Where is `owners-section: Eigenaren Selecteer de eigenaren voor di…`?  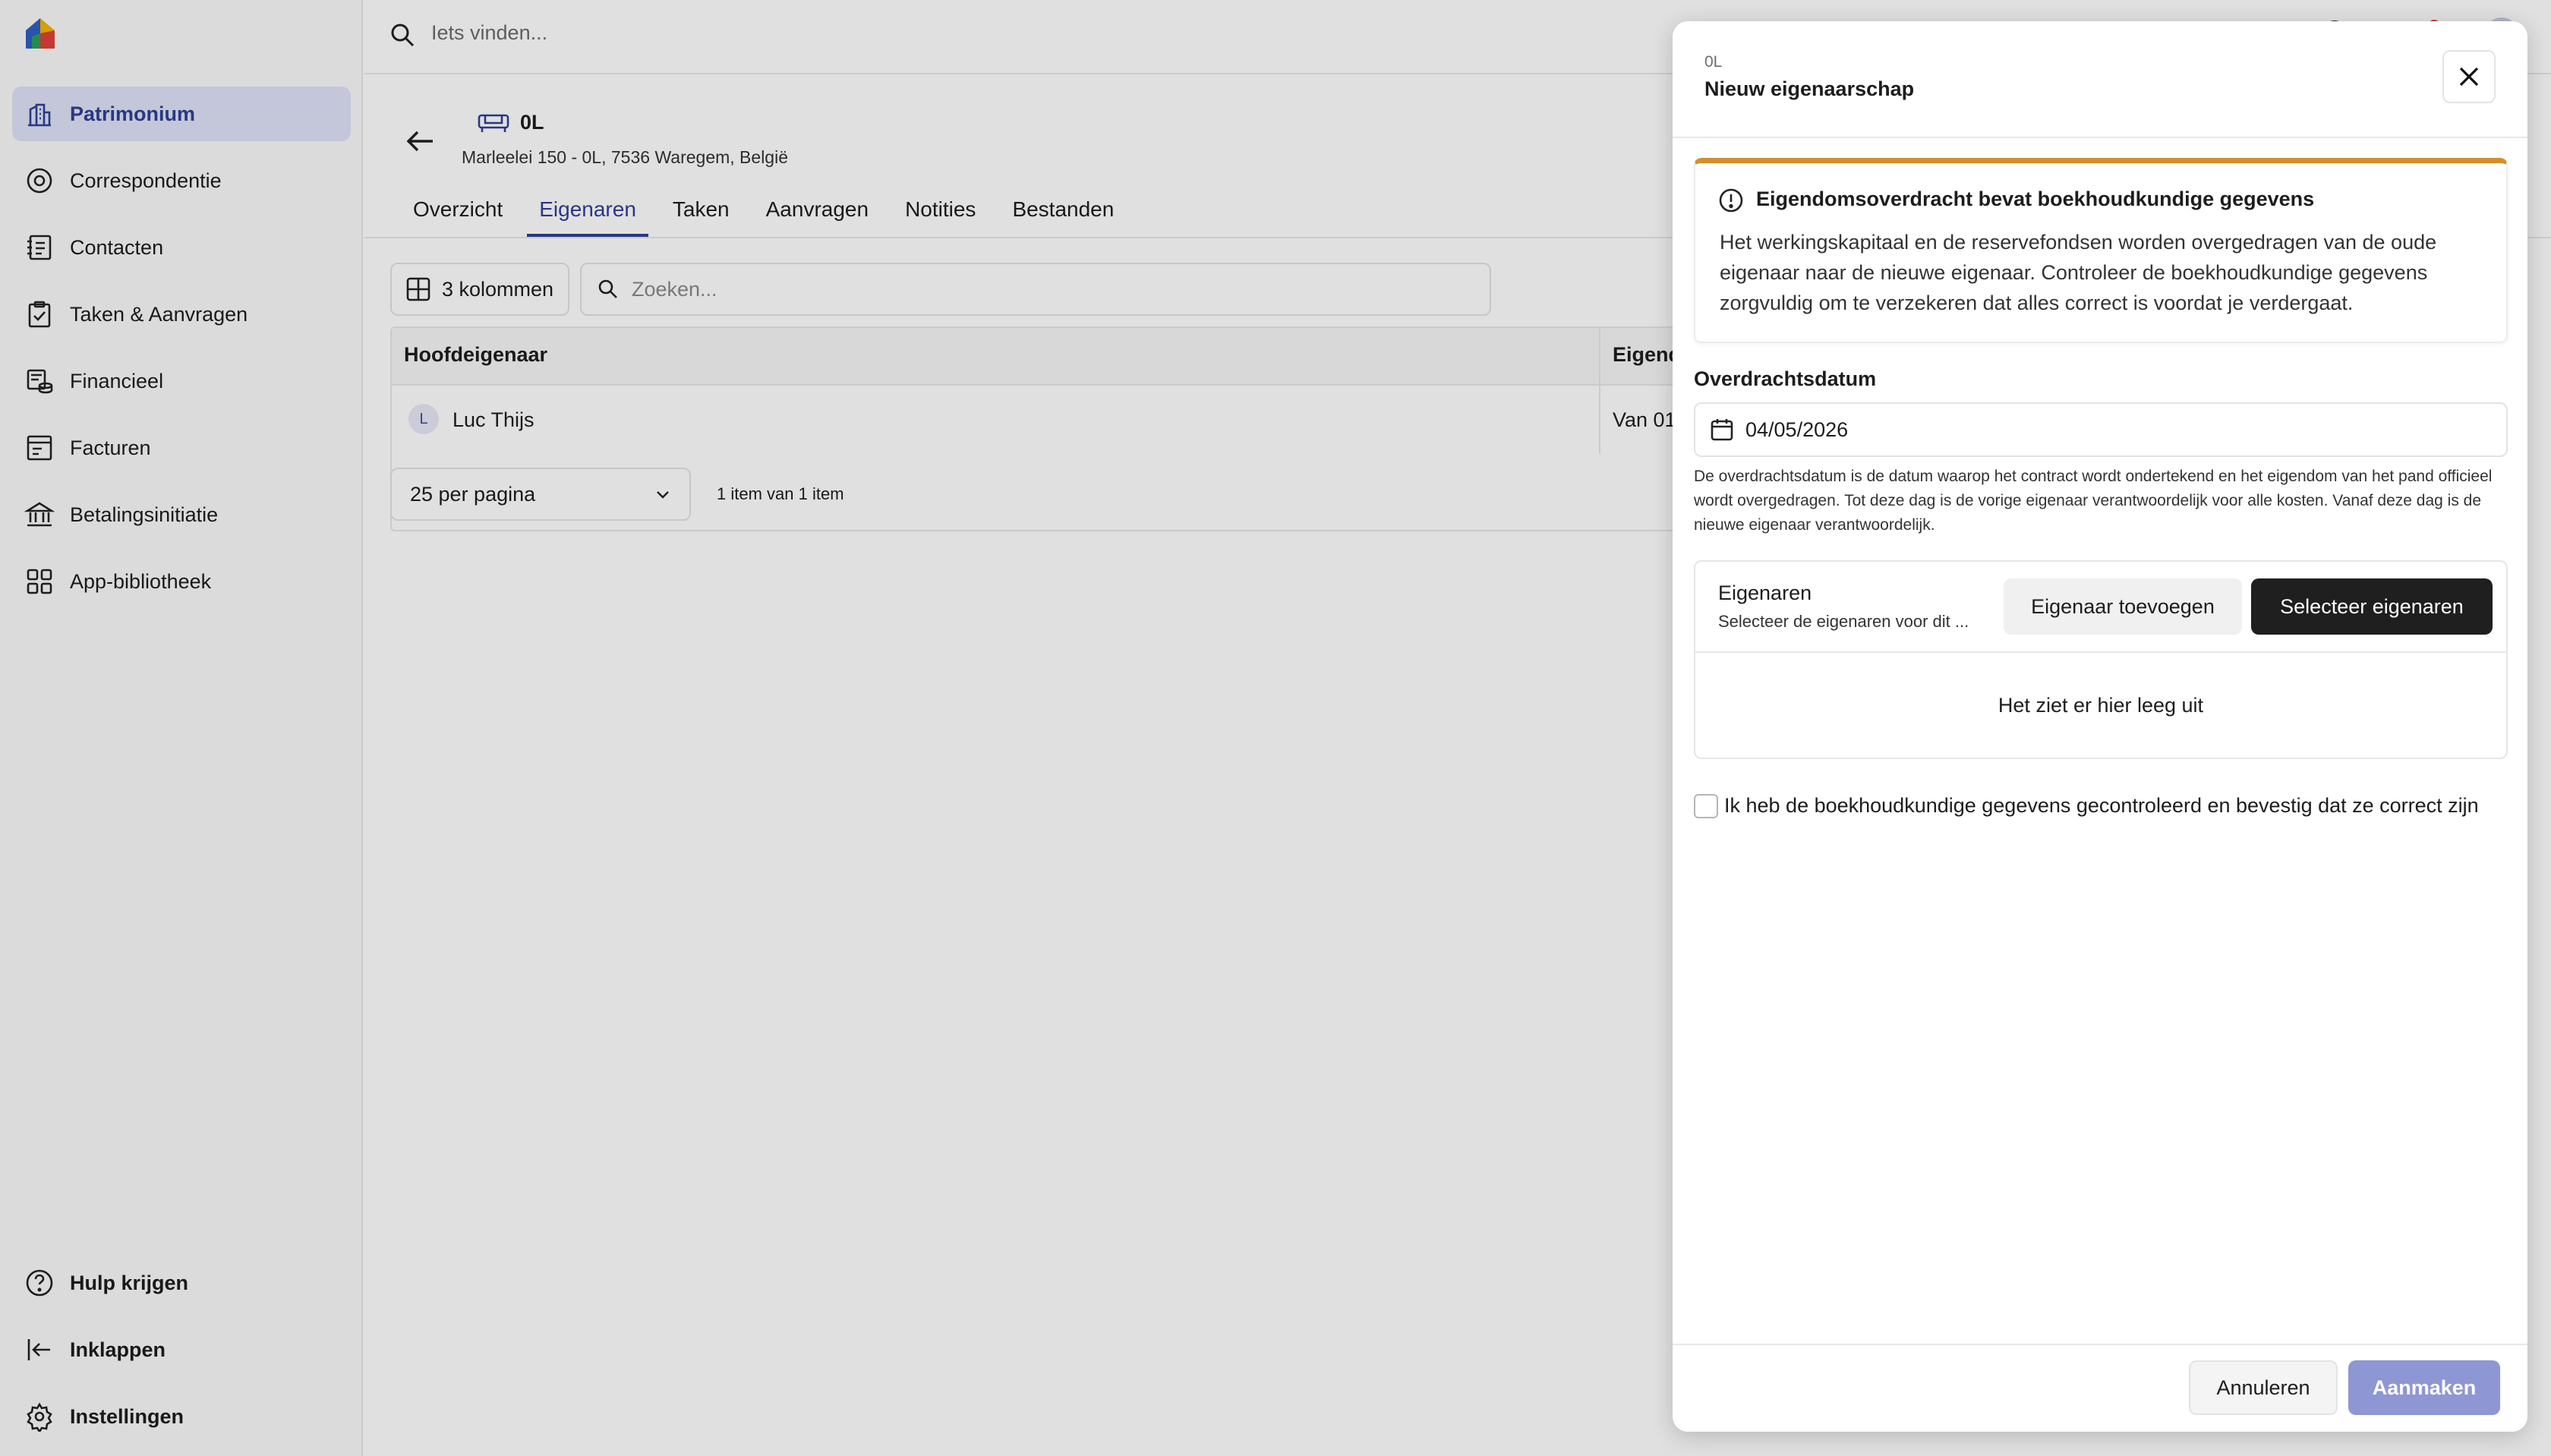 owners-section: Eigenaren Selecteer de eigenaren voor di… is located at coordinates (2101, 659).